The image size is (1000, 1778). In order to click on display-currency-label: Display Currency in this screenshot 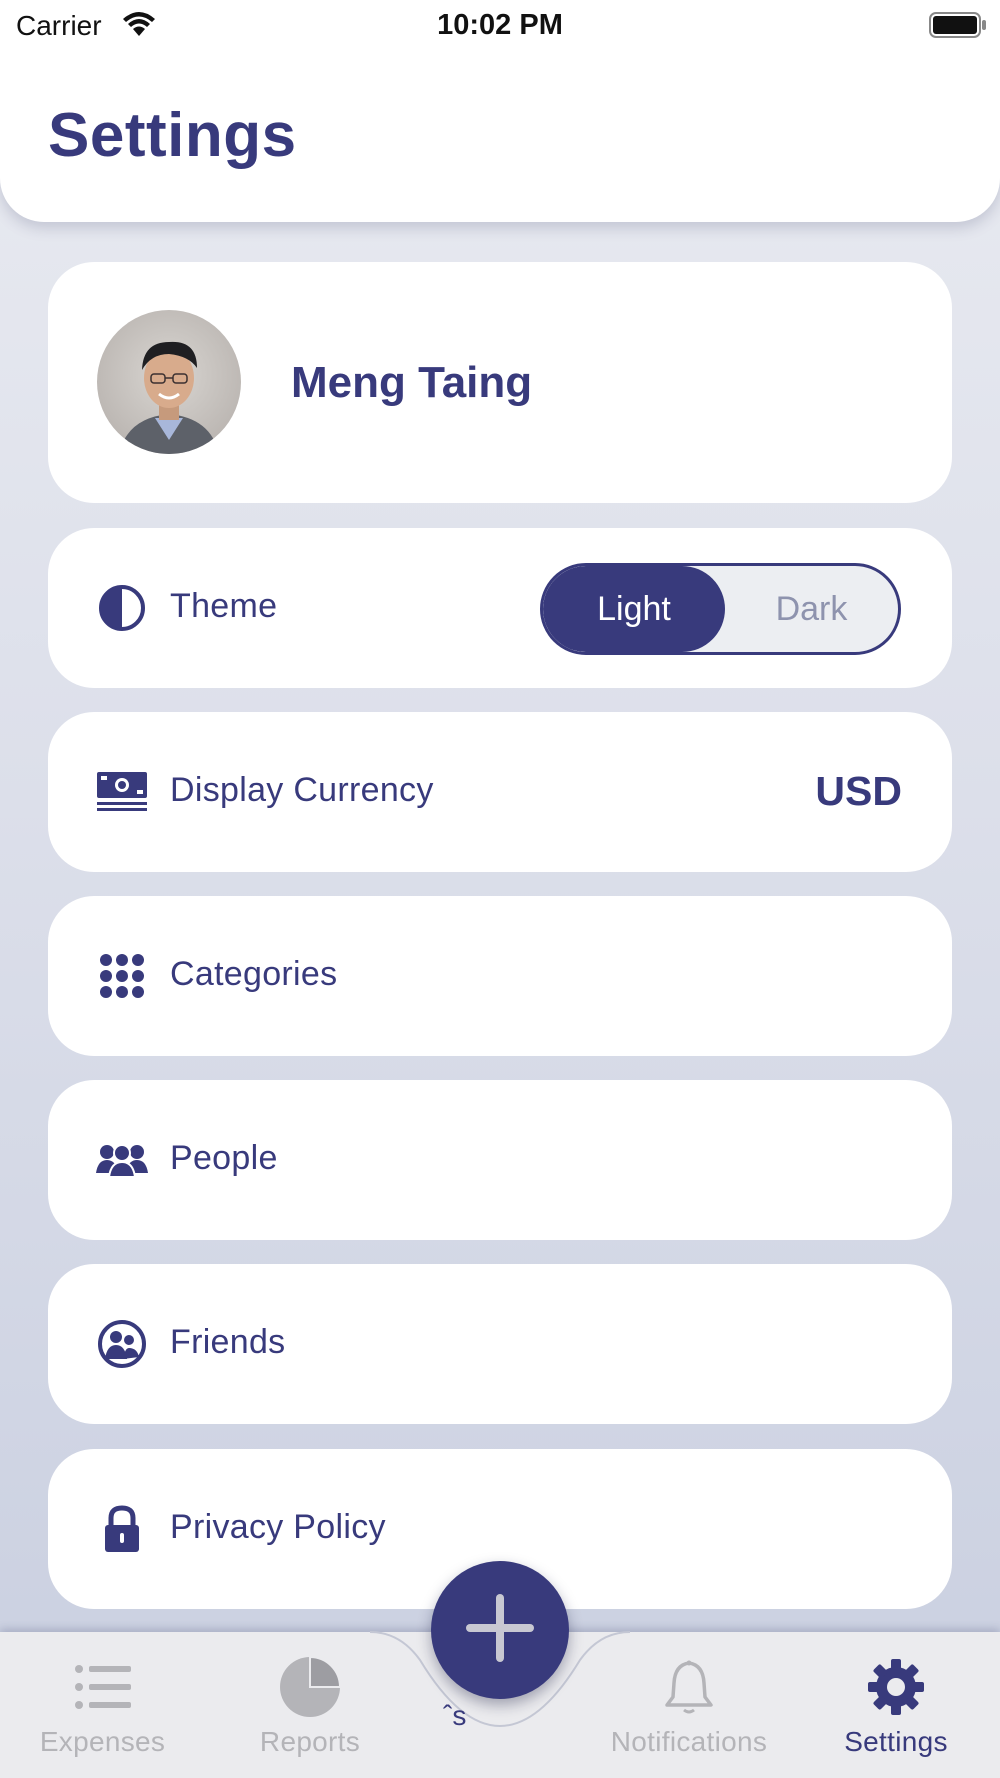, I will do `click(302, 790)`.